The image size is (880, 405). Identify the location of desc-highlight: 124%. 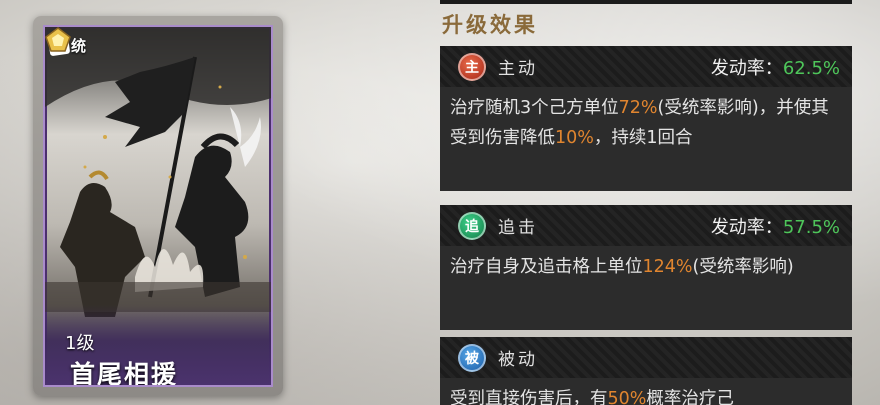
(667, 267).